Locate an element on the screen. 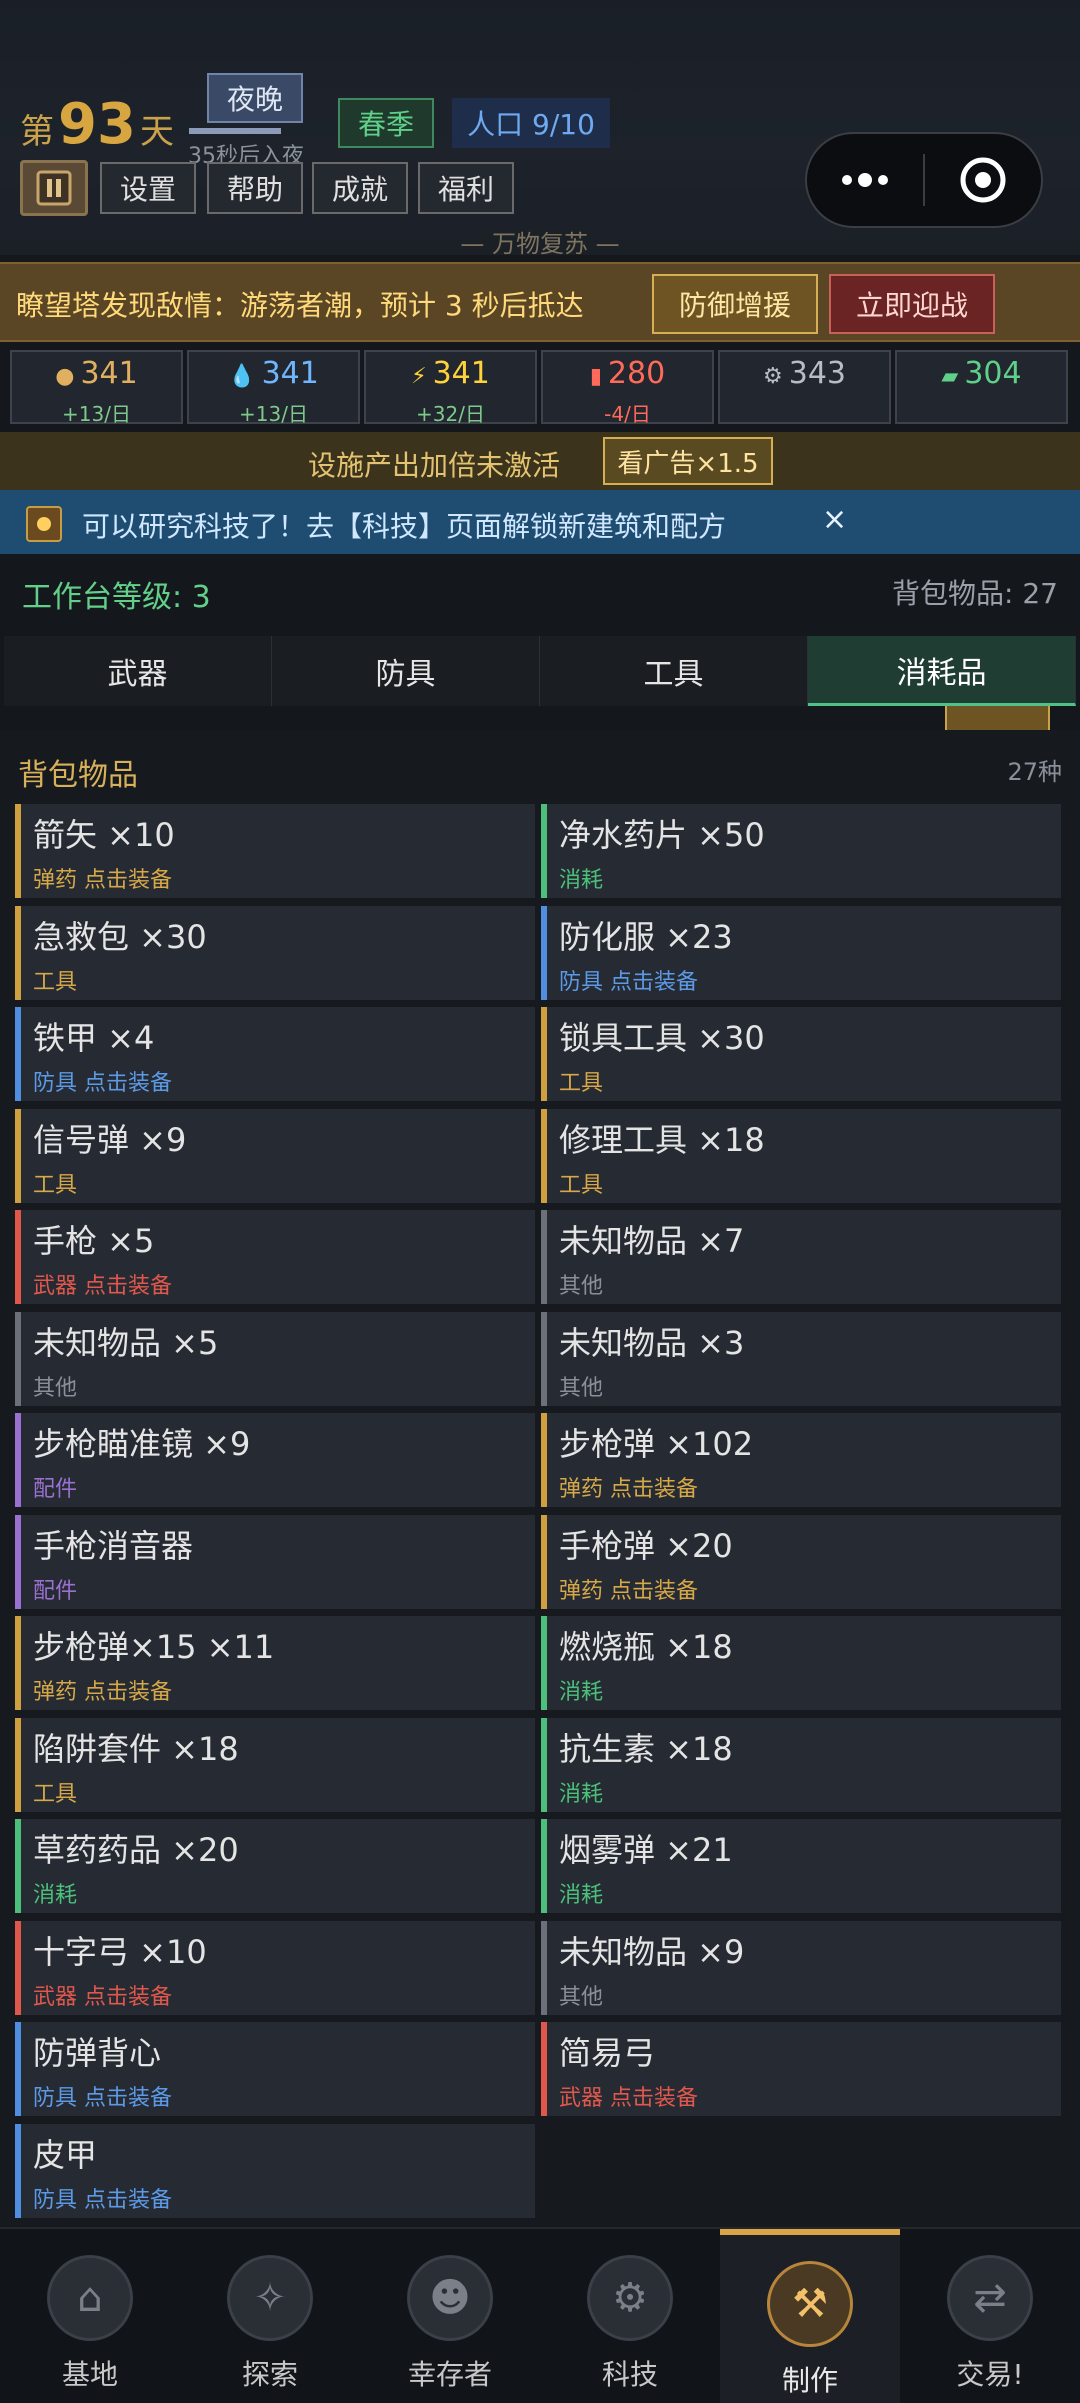  recipe-list-peek is located at coordinates (530, 719).